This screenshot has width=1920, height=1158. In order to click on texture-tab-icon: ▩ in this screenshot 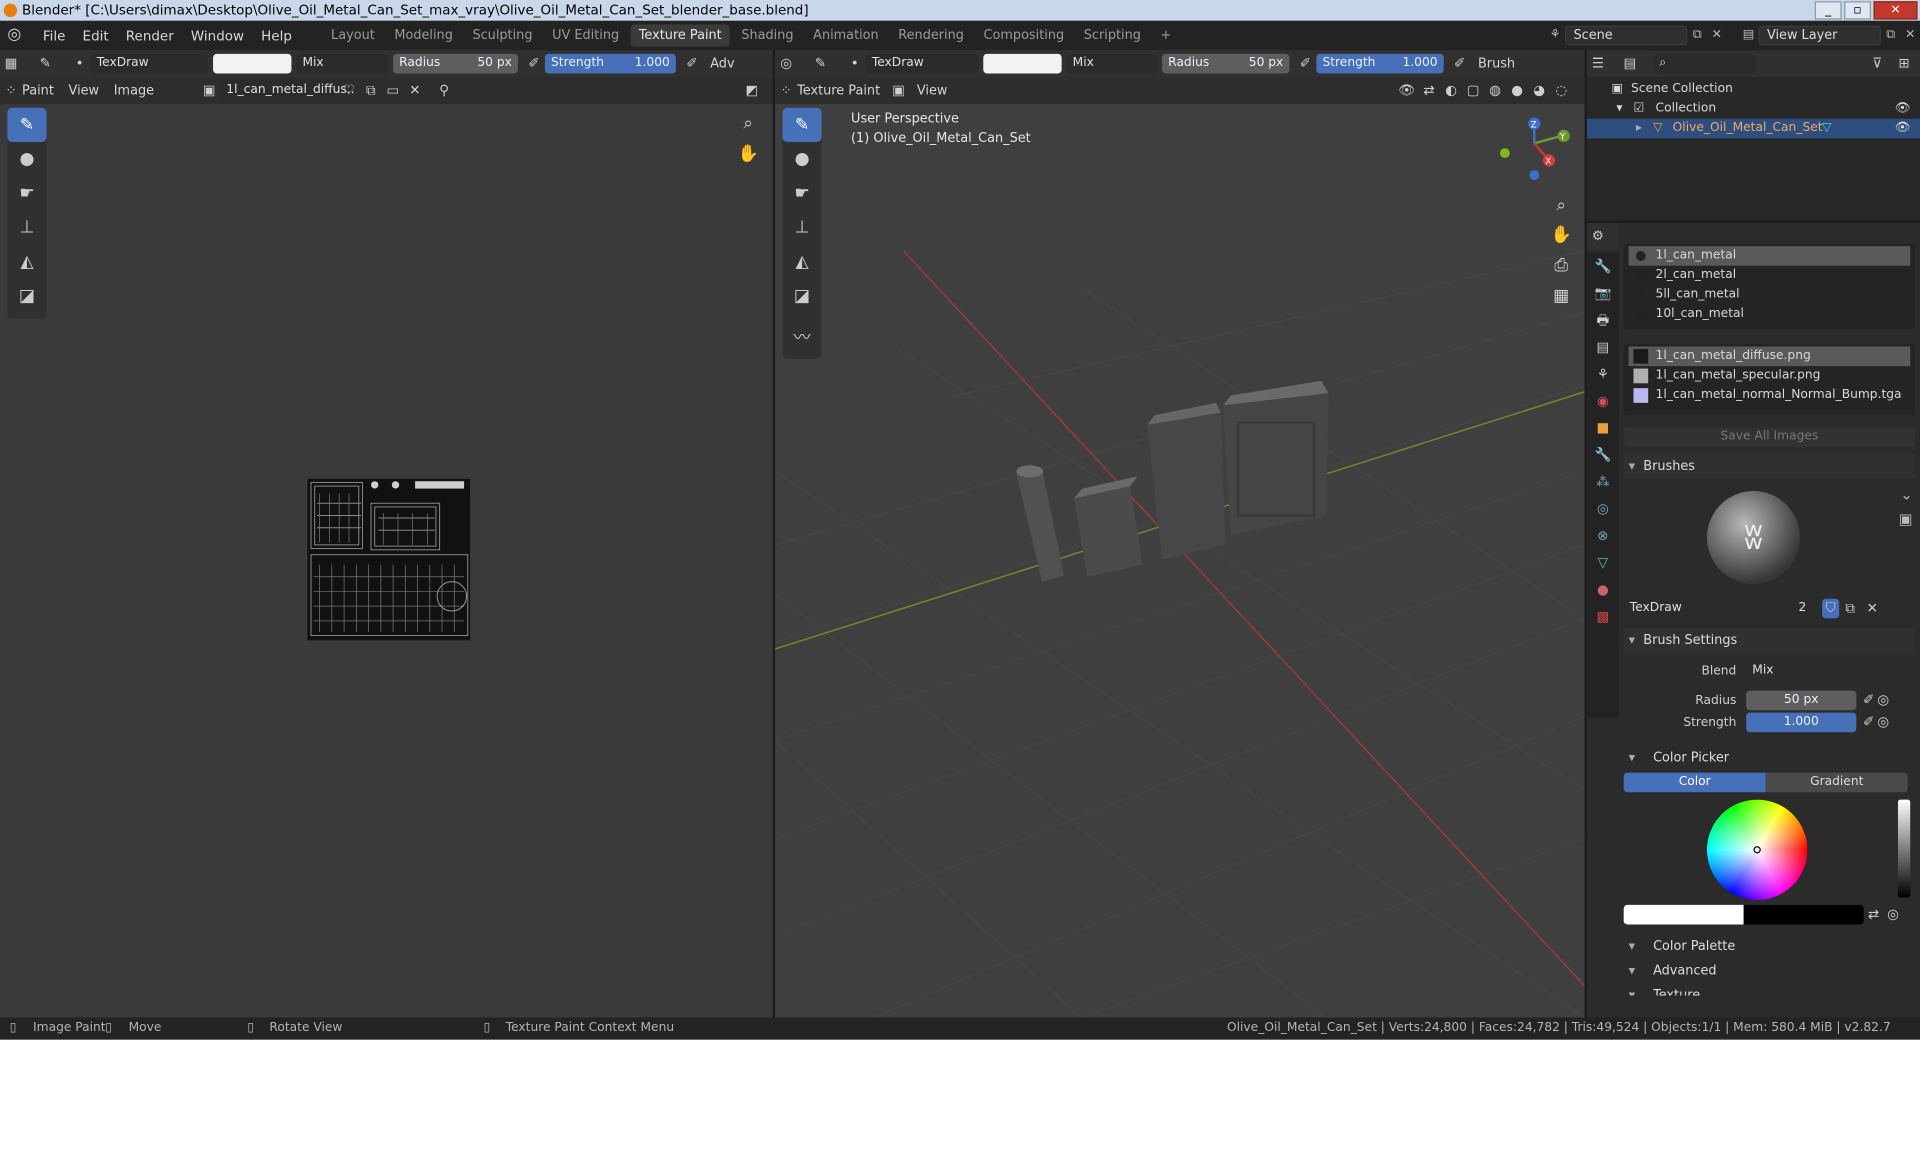, I will do `click(1603, 617)`.